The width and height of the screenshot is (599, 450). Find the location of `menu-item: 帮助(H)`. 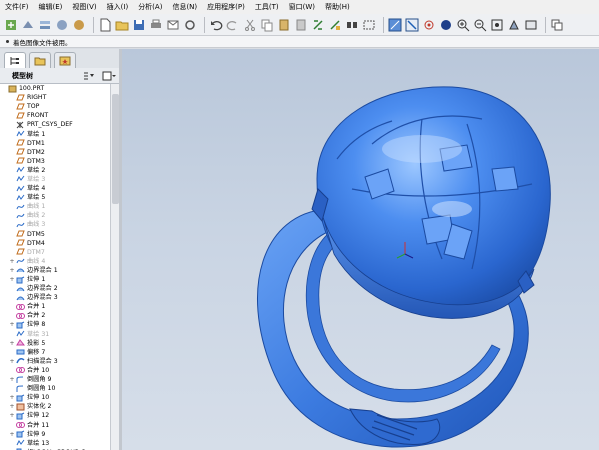

menu-item: 帮助(H) is located at coordinates (337, 7).